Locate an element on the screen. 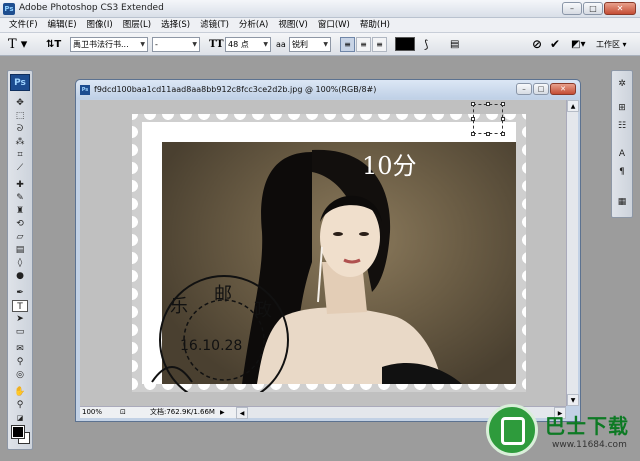 The height and width of the screenshot is (461, 640). watermark-url: www.11684.com is located at coordinates (589, 445).